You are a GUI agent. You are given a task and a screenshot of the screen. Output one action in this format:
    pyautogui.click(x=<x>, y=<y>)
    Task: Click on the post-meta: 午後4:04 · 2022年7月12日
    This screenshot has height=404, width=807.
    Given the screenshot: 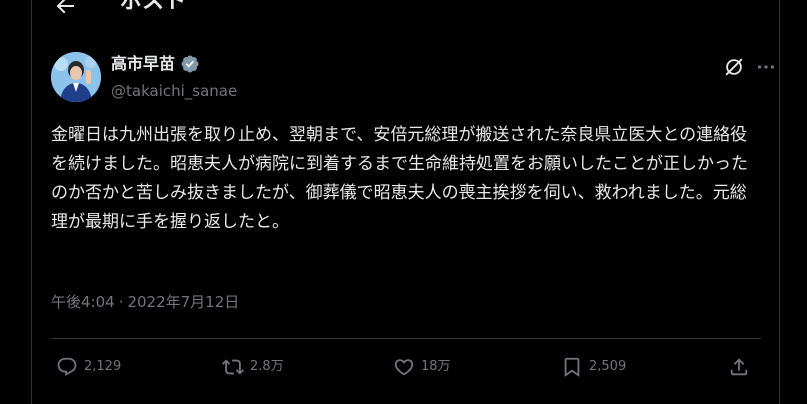 What is the action you would take?
    pyautogui.click(x=145, y=302)
    